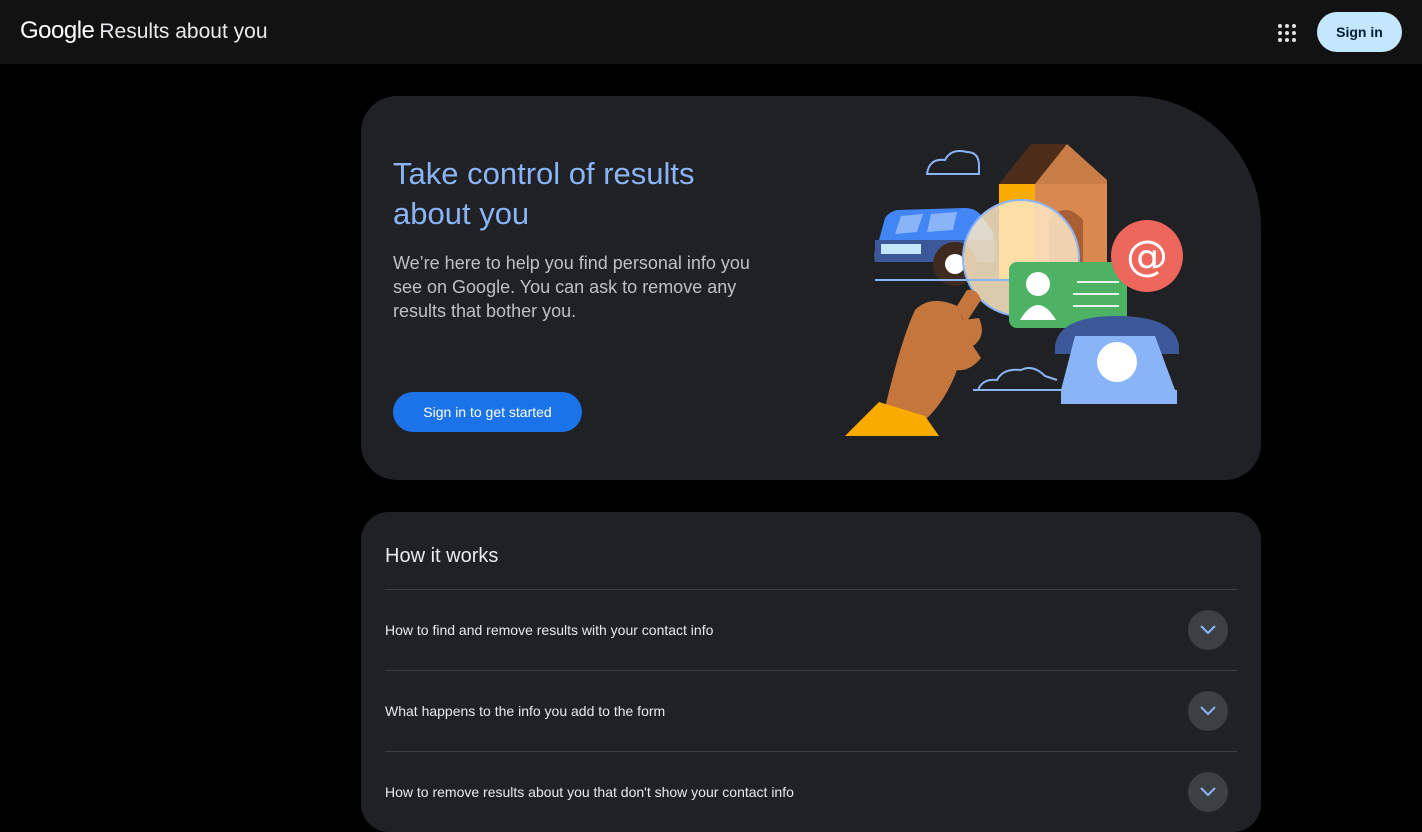 Image resolution: width=1422 pixels, height=832 pixels. Describe the element at coordinates (1014, 290) in the screenshot. I see `personal-info-illustration: @` at that location.